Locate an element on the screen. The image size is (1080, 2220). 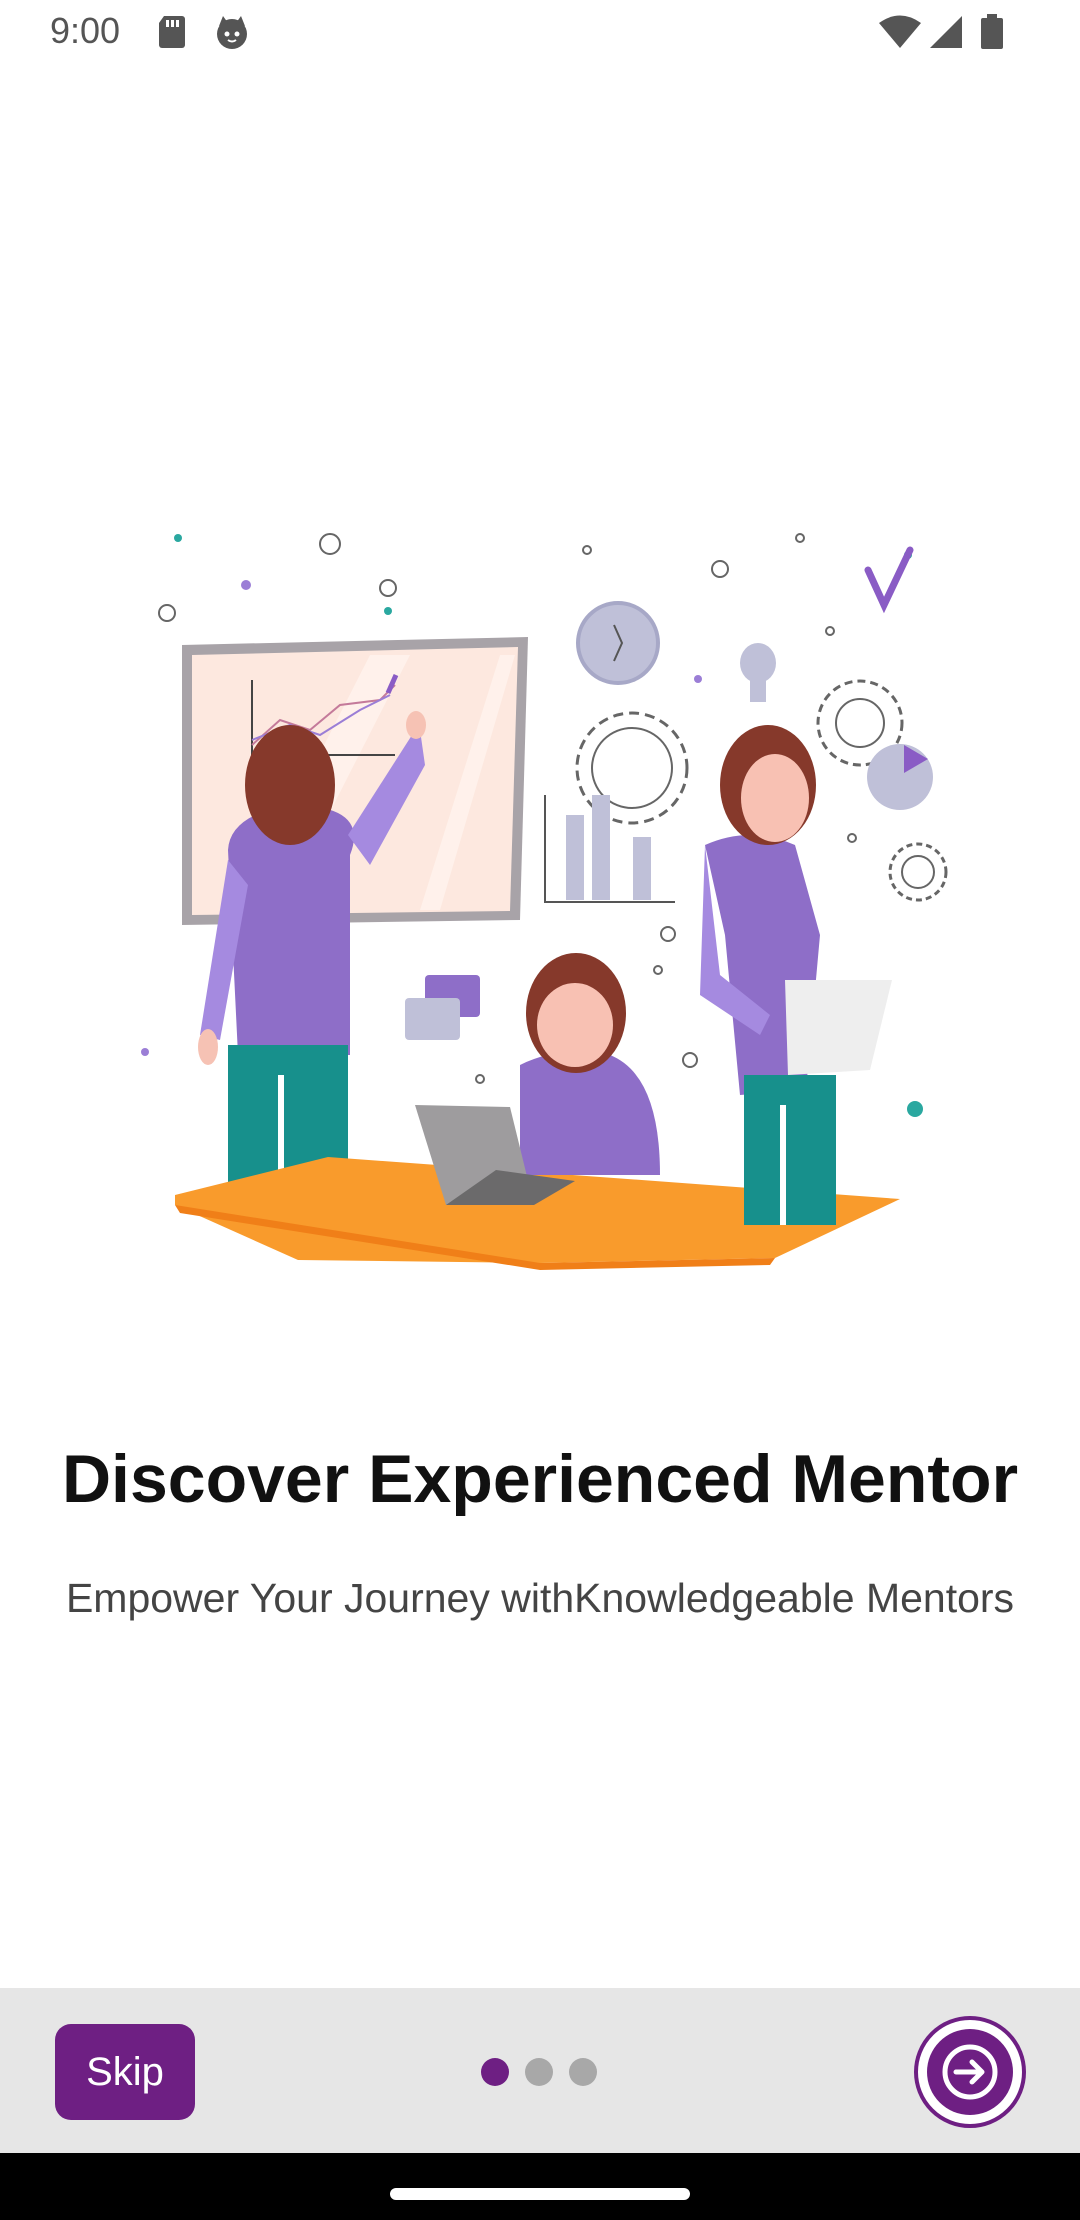
battery-icon is located at coordinates (992, 34).